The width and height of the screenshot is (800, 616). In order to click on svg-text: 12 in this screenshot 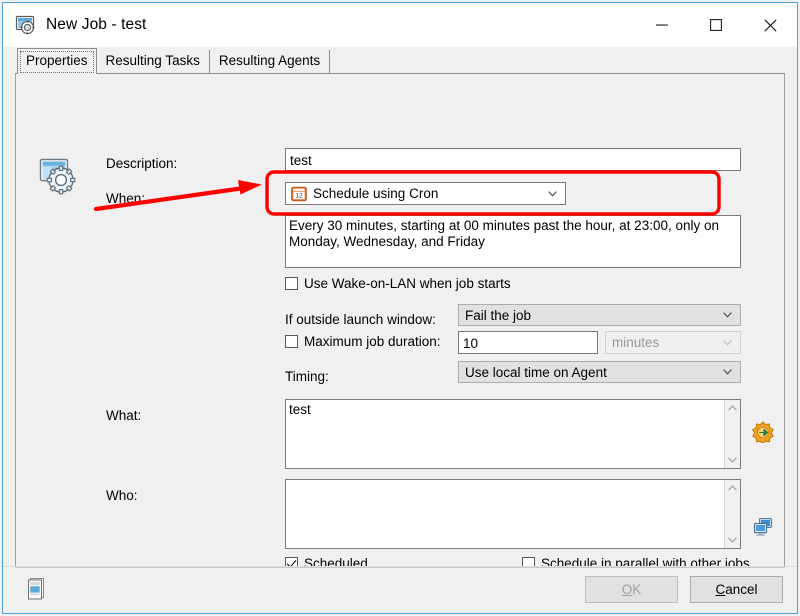, I will do `click(299, 195)`.